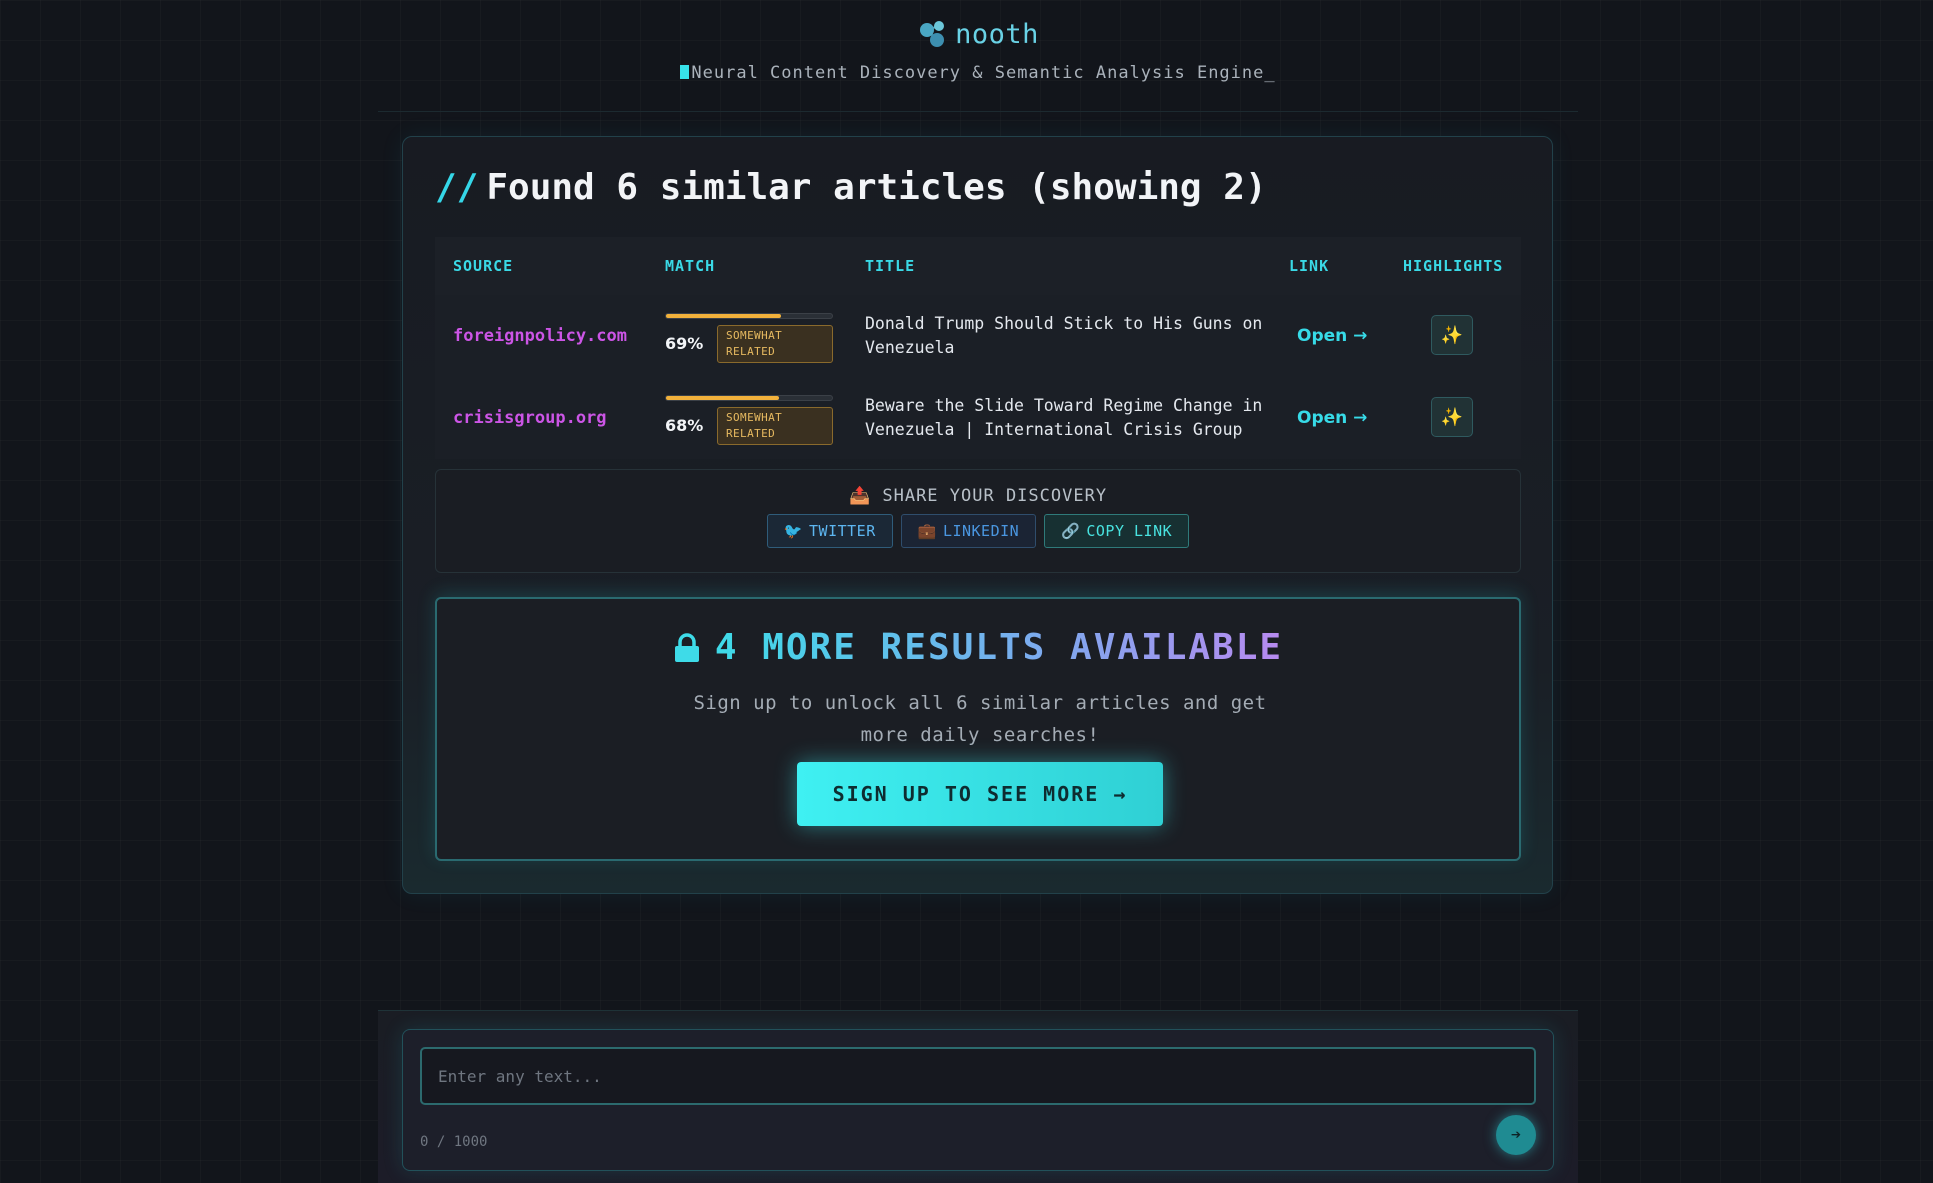 The height and width of the screenshot is (1183, 1933). What do you see at coordinates (1453, 266) in the screenshot?
I see `column-header-highlights: HIGHLIGHTS` at bounding box center [1453, 266].